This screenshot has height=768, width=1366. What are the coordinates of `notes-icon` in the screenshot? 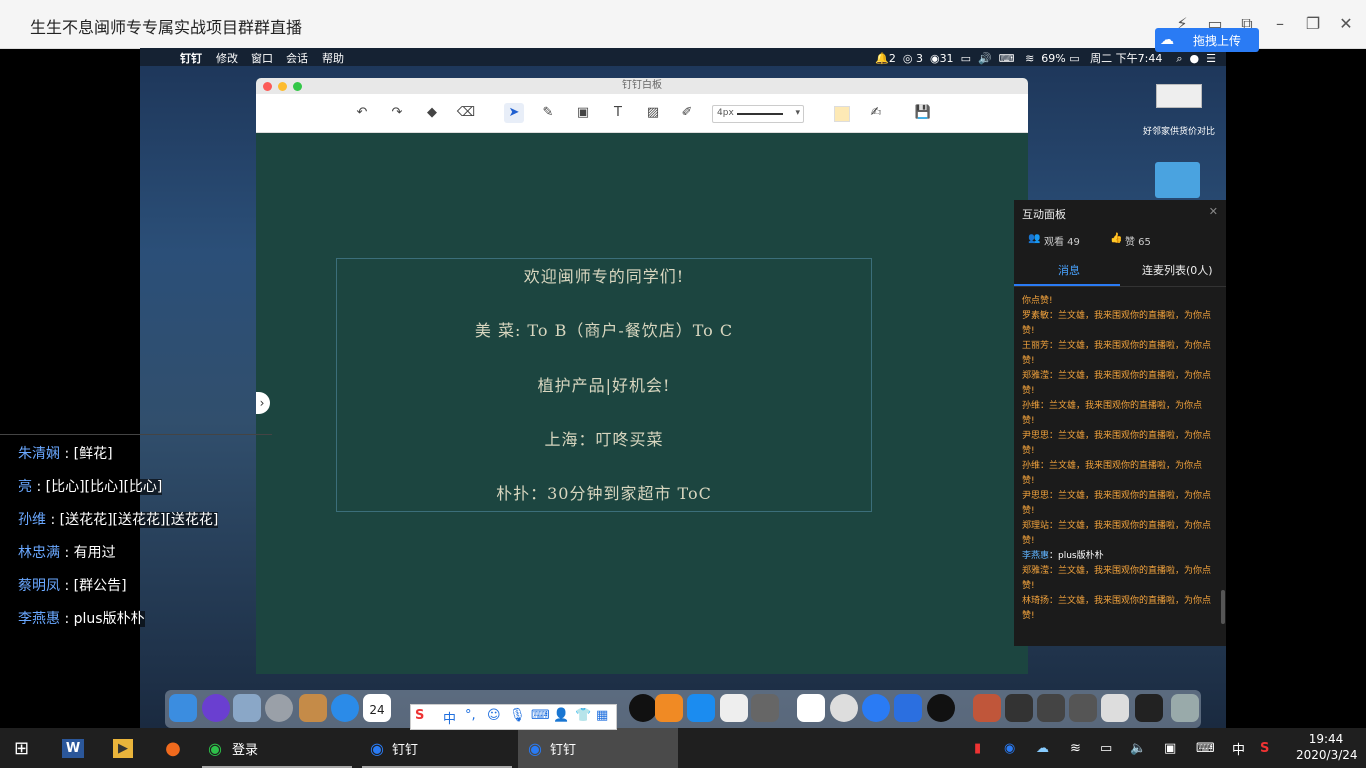 It's located at (734, 708).